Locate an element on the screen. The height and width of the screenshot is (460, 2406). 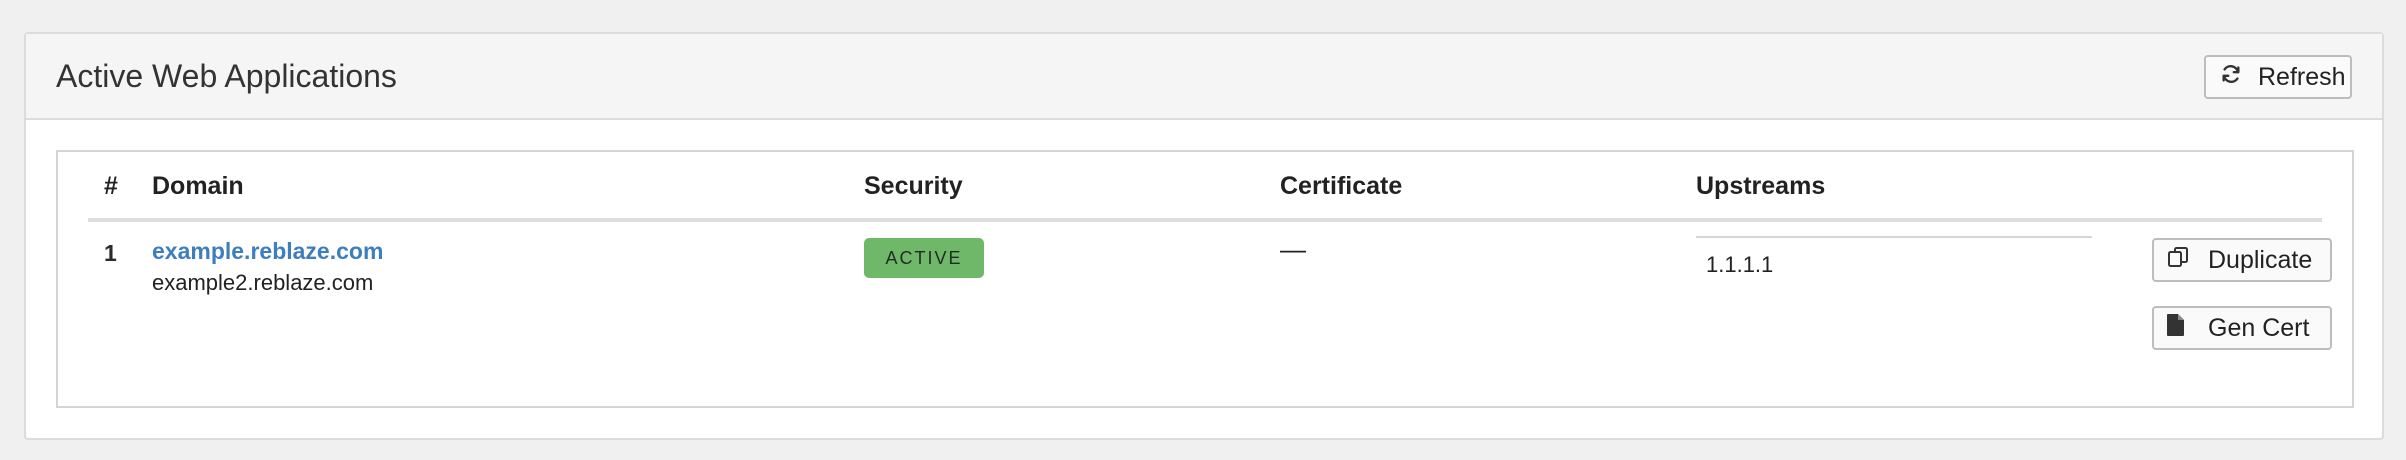
duplicate-button: Duplicate is located at coordinates (2242, 260).